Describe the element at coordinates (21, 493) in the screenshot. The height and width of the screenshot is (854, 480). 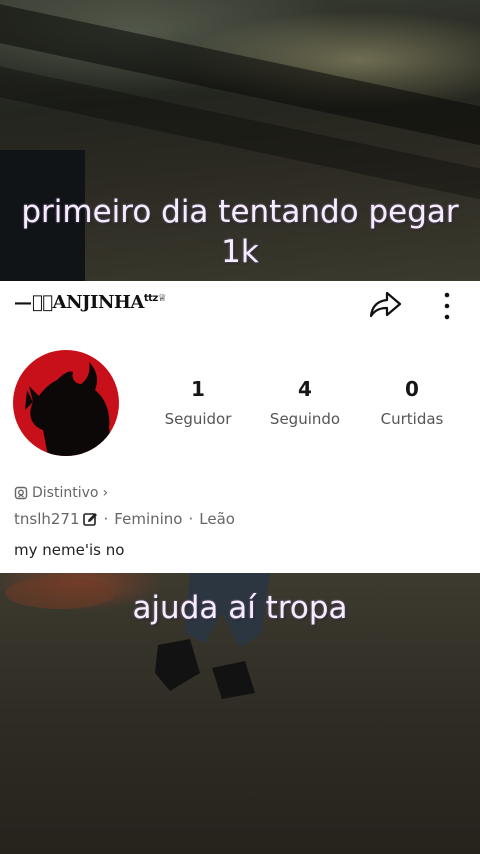
I see `badge-icon` at that location.